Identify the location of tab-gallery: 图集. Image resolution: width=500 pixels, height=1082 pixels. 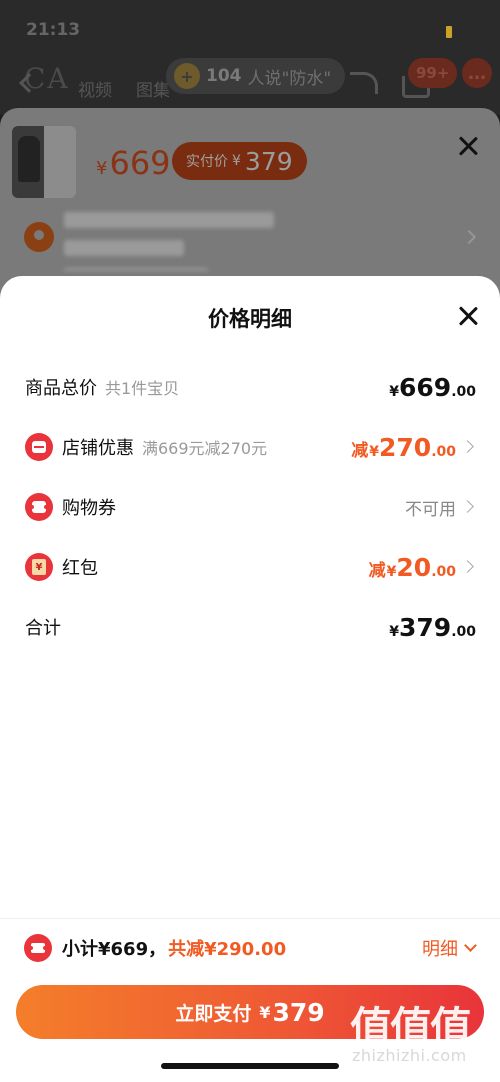
(153, 88).